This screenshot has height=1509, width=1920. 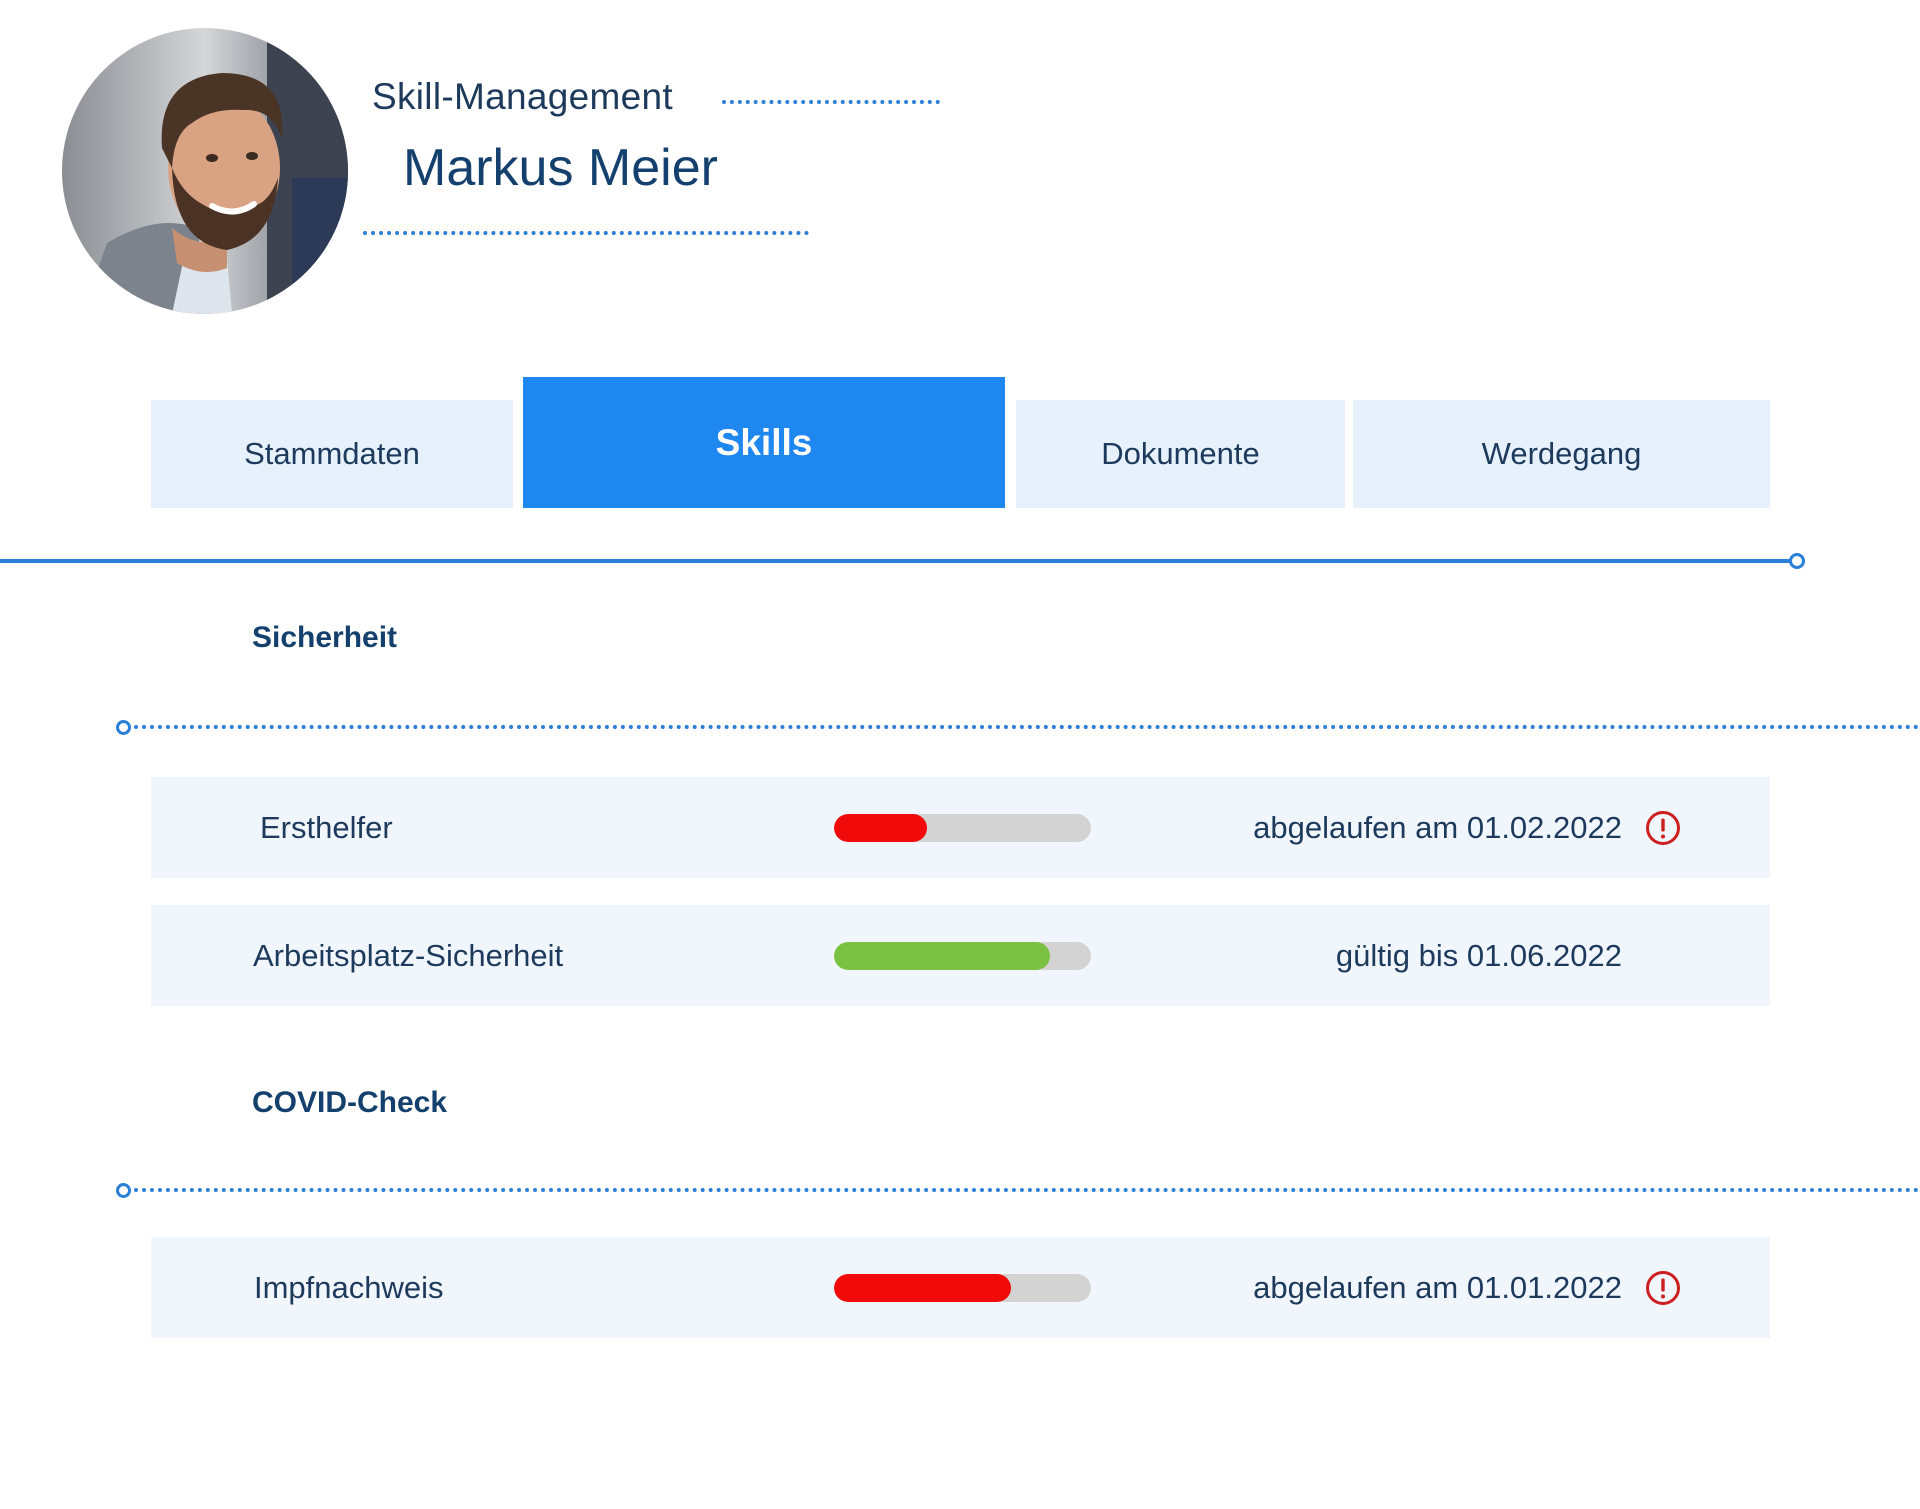 I want to click on skill-row-impfnachweis: Impfnachweis abgelaufen am 01.01.2022, so click(x=960, y=1287).